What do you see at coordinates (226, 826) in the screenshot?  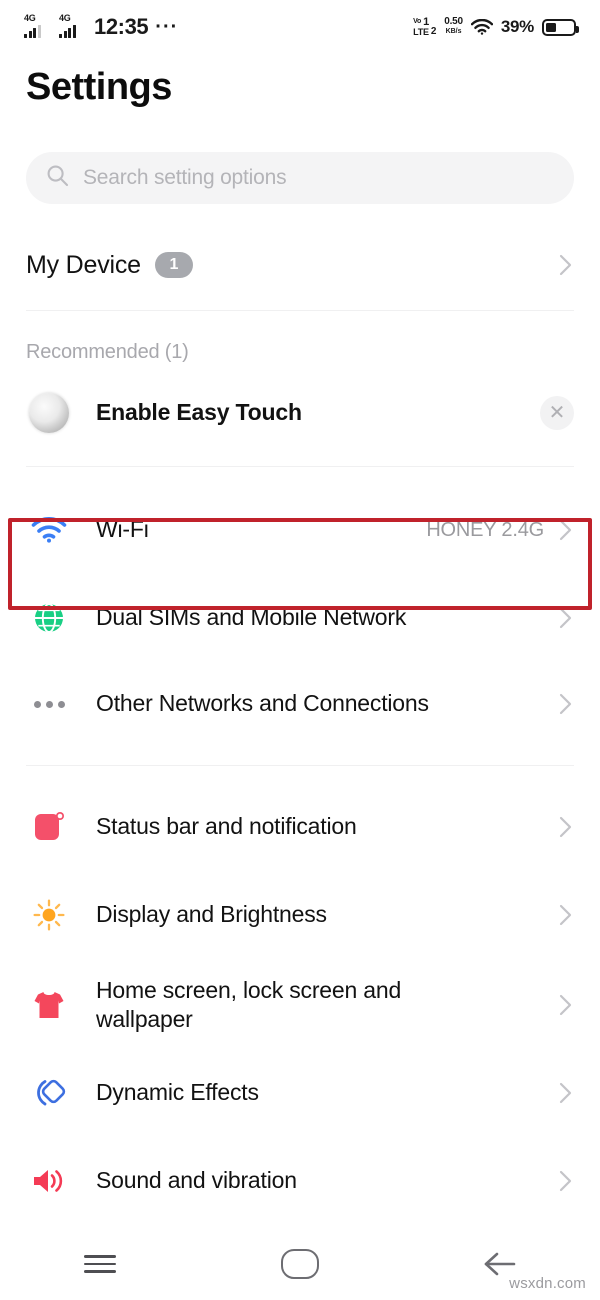 I see `status-bar-row-label: Status bar and notification` at bounding box center [226, 826].